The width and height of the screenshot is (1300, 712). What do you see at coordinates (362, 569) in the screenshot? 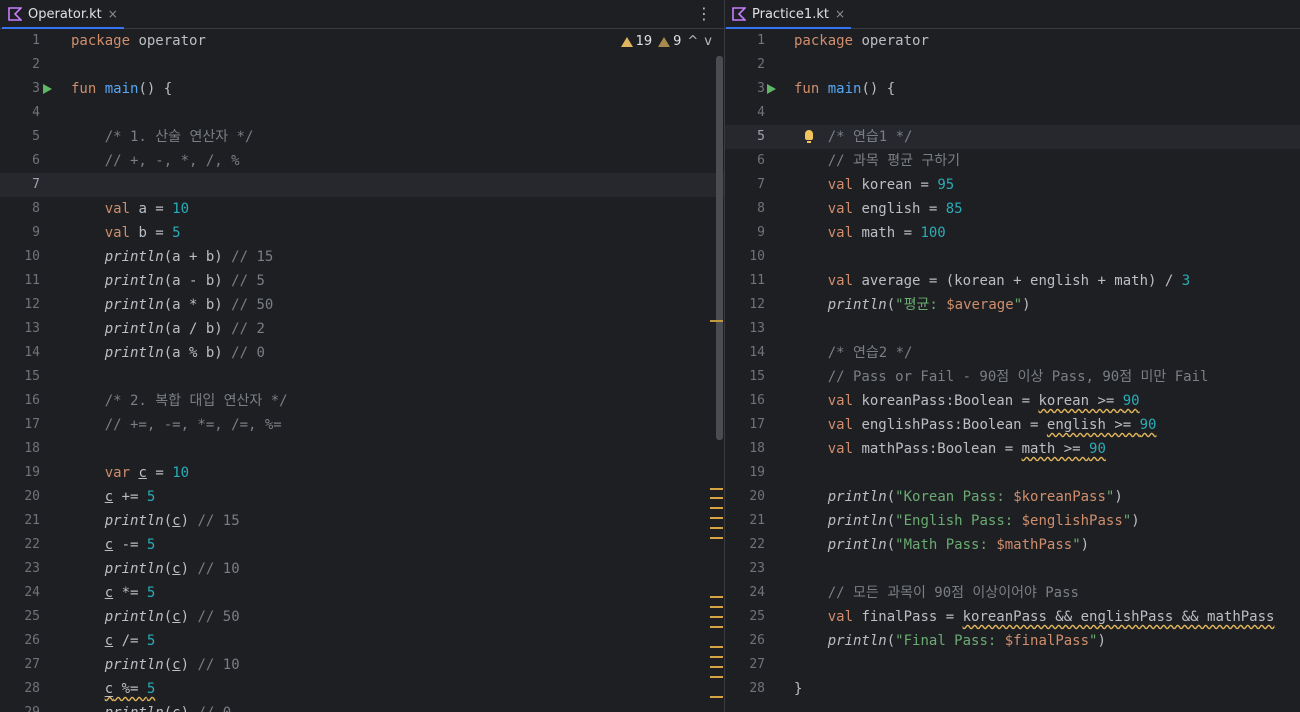
I see `code-line: 23 println(c) // 10` at bounding box center [362, 569].